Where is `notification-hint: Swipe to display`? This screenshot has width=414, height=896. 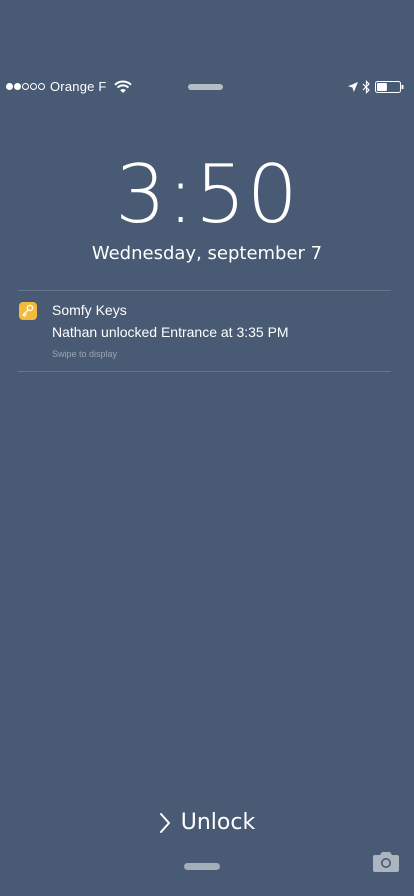
notification-hint: Swipe to display is located at coordinates (85, 354).